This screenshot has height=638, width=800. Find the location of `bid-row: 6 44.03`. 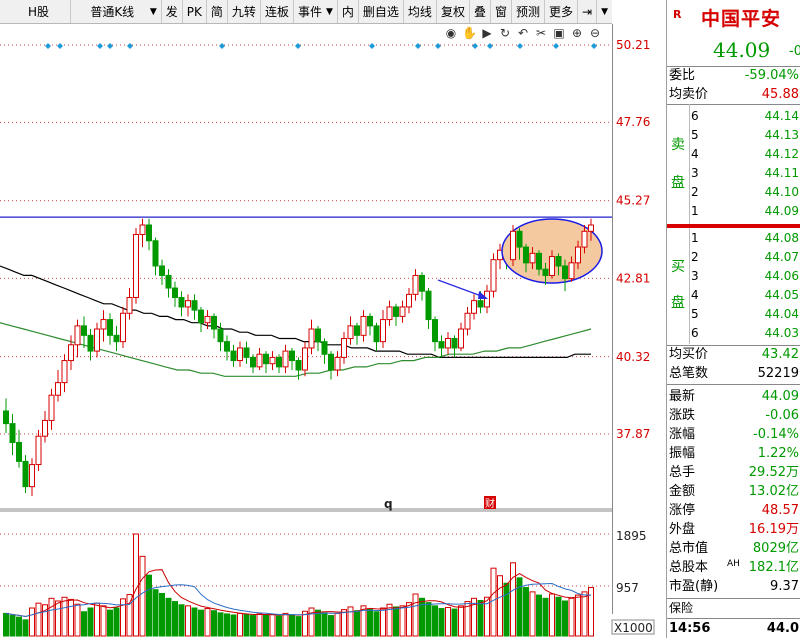

bid-row: 6 44.03 is located at coordinates (744, 333).